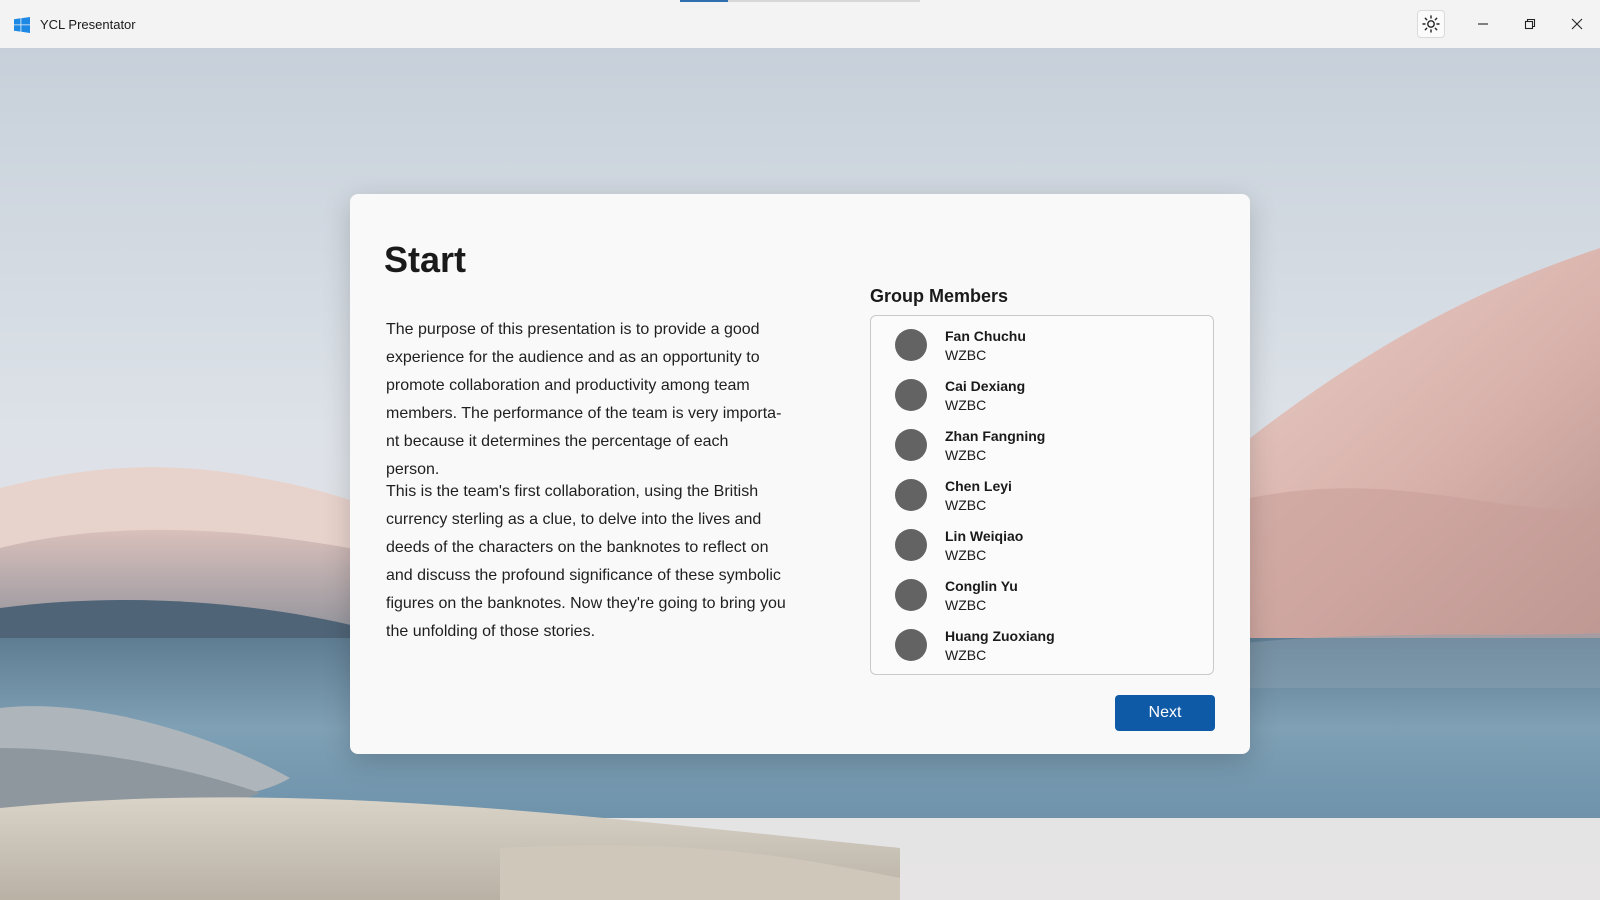 The height and width of the screenshot is (900, 1600). Describe the element at coordinates (1165, 713) in the screenshot. I see `next-button: Next` at that location.